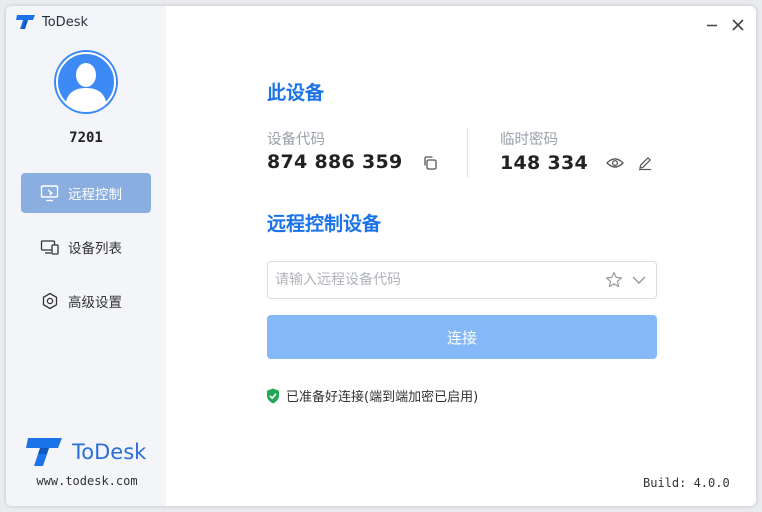 The image size is (762, 512). What do you see at coordinates (273, 395) in the screenshot?
I see `shield-check-icon` at bounding box center [273, 395].